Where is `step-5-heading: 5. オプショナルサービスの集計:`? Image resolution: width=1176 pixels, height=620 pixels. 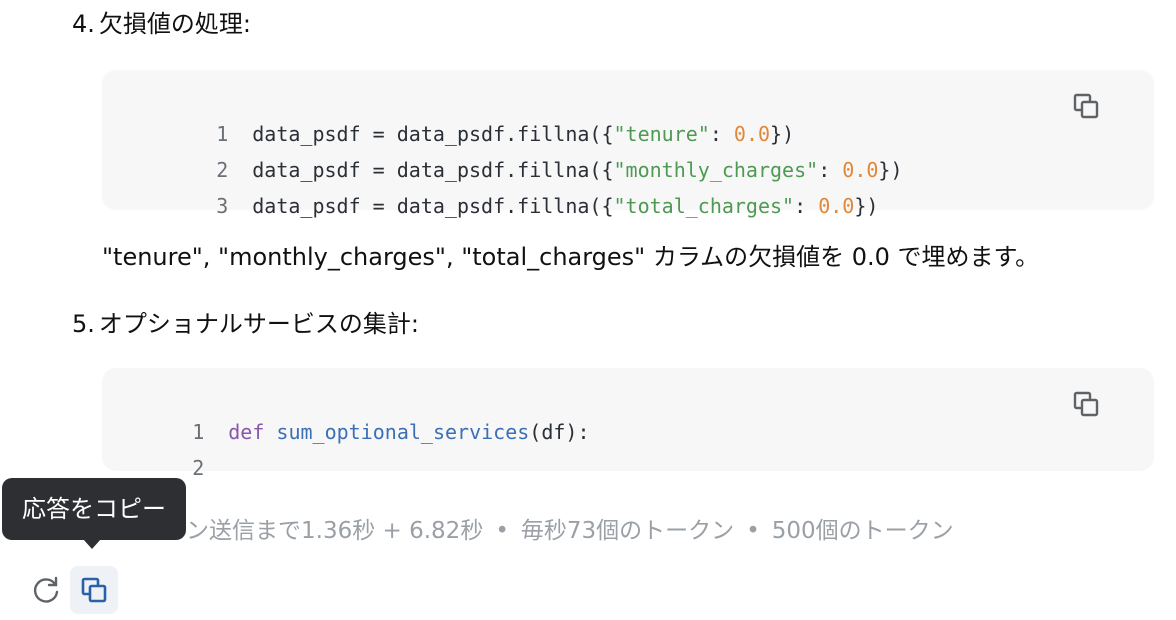 step-5-heading: 5. オプショナルサービスの集計: is located at coordinates (245, 324).